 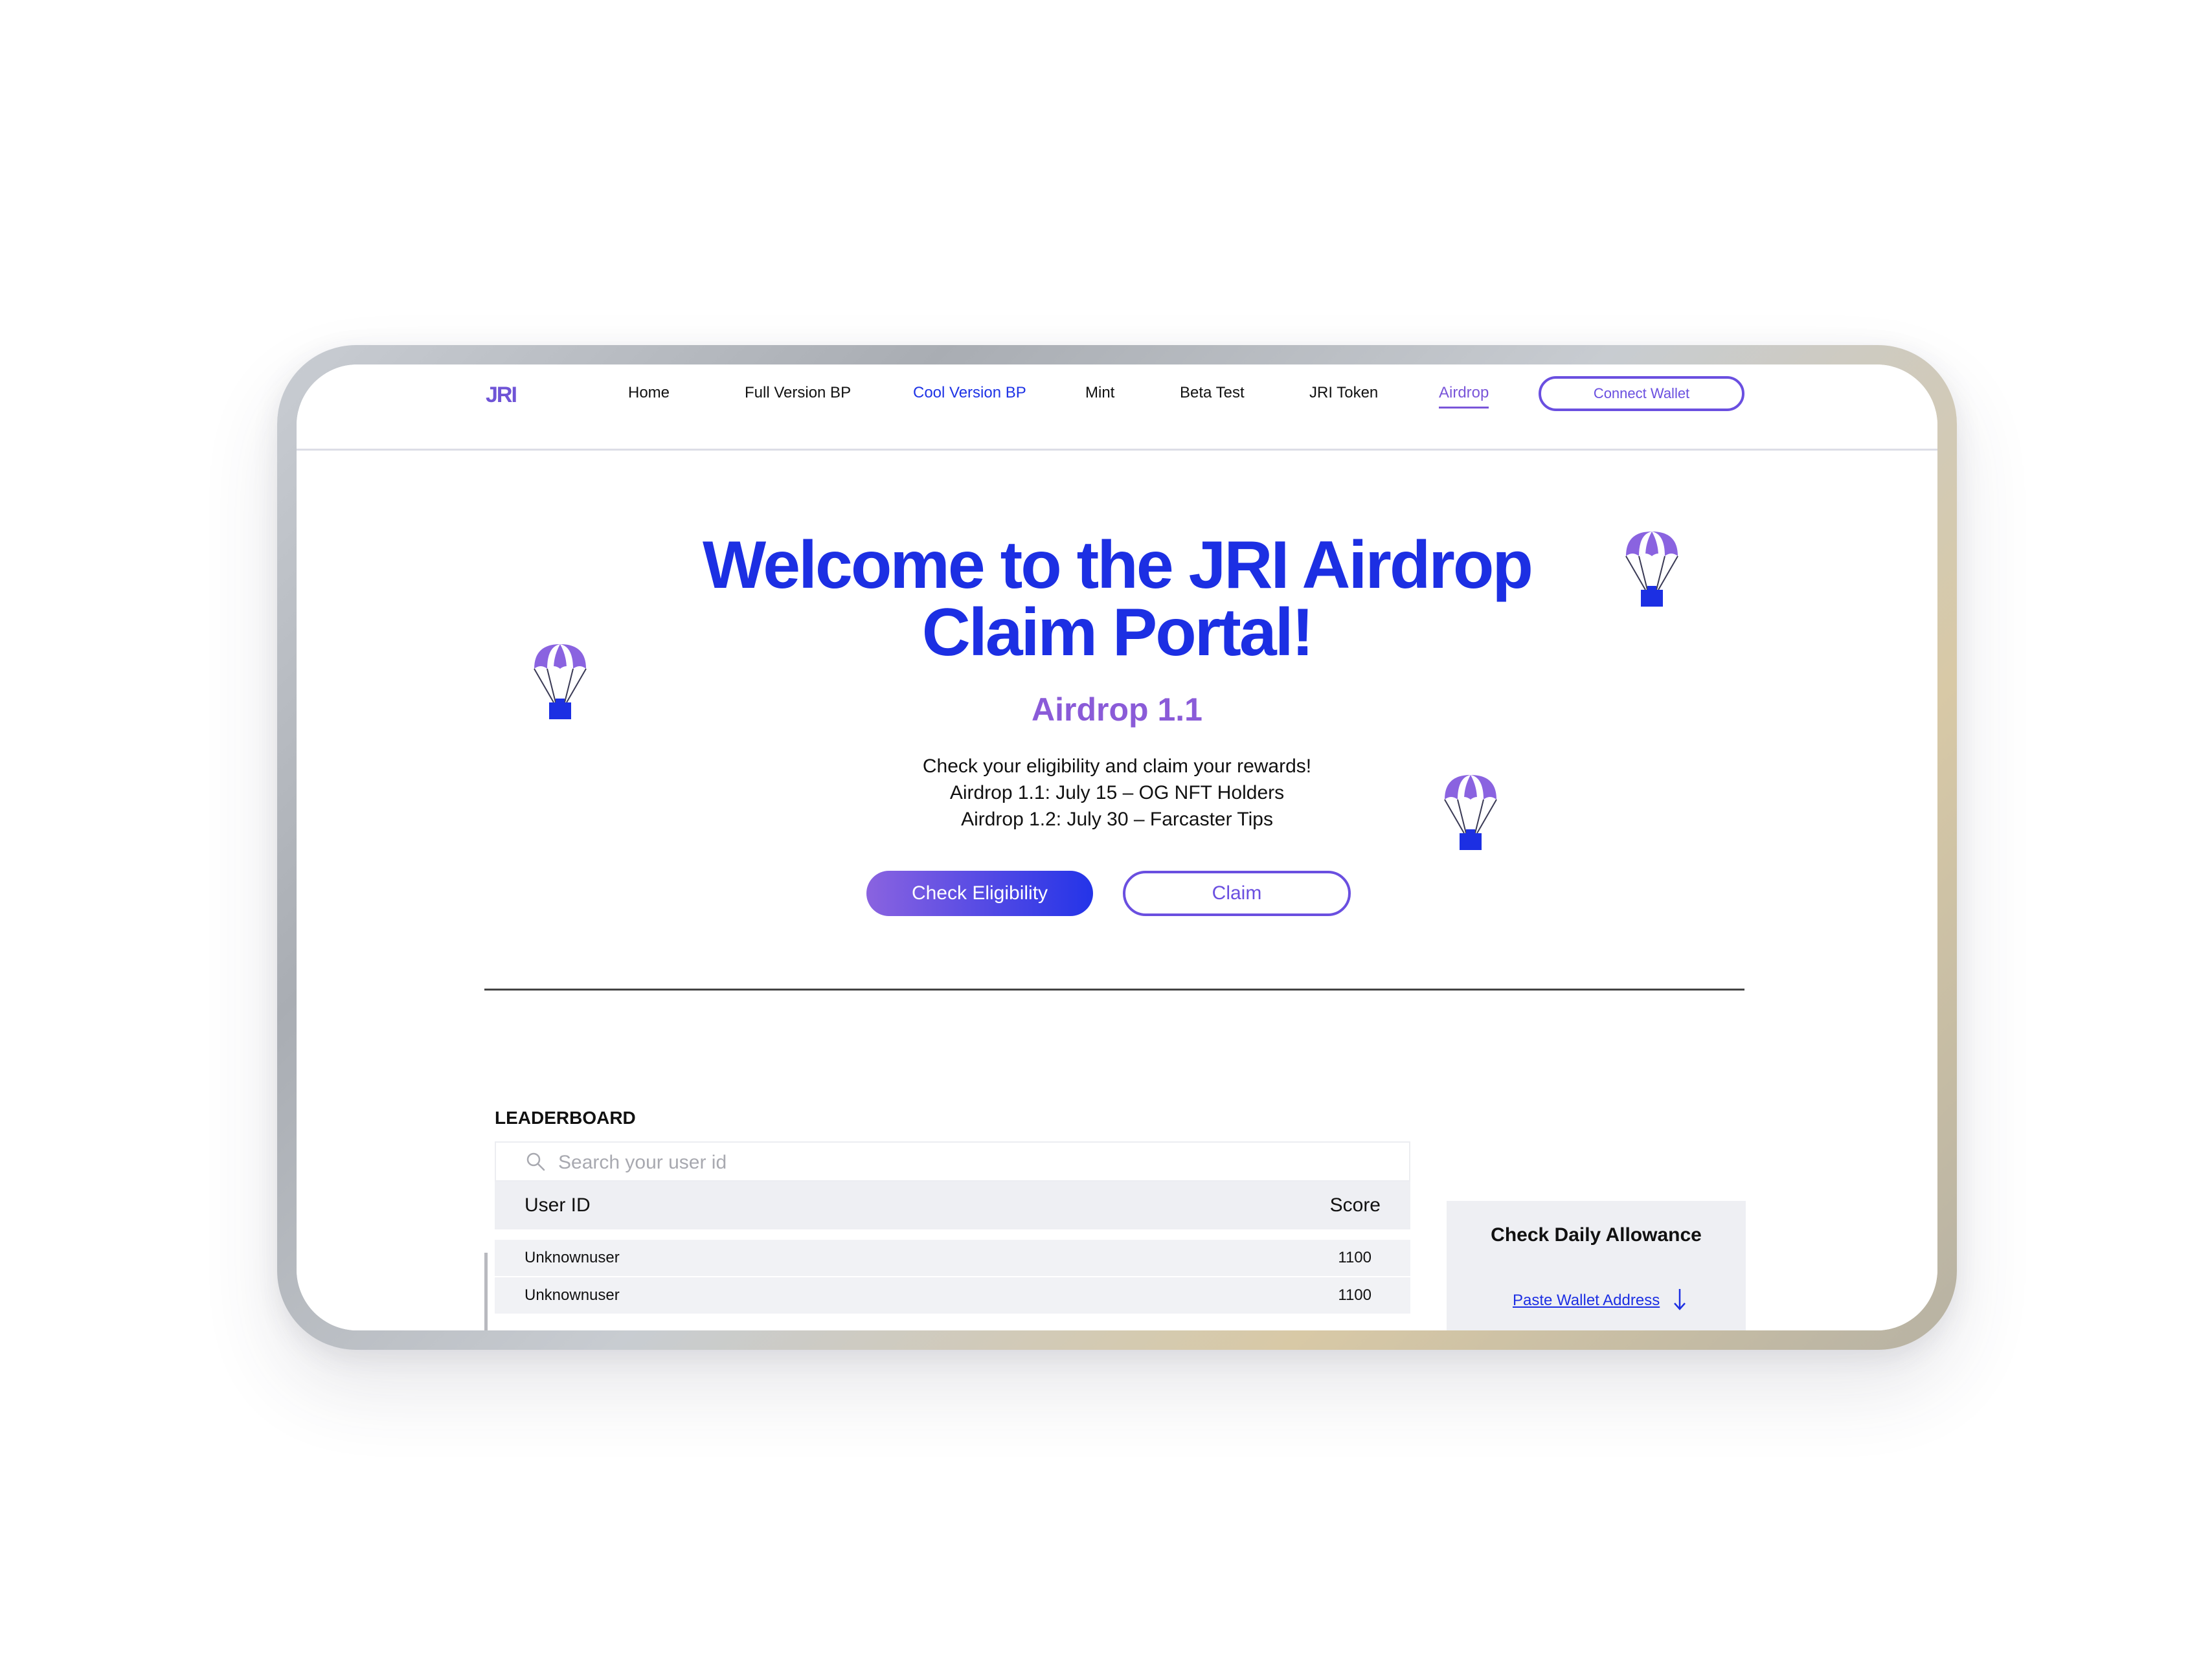 I want to click on daily-allowance-title: Check Daily Allowance, so click(x=1597, y=1235).